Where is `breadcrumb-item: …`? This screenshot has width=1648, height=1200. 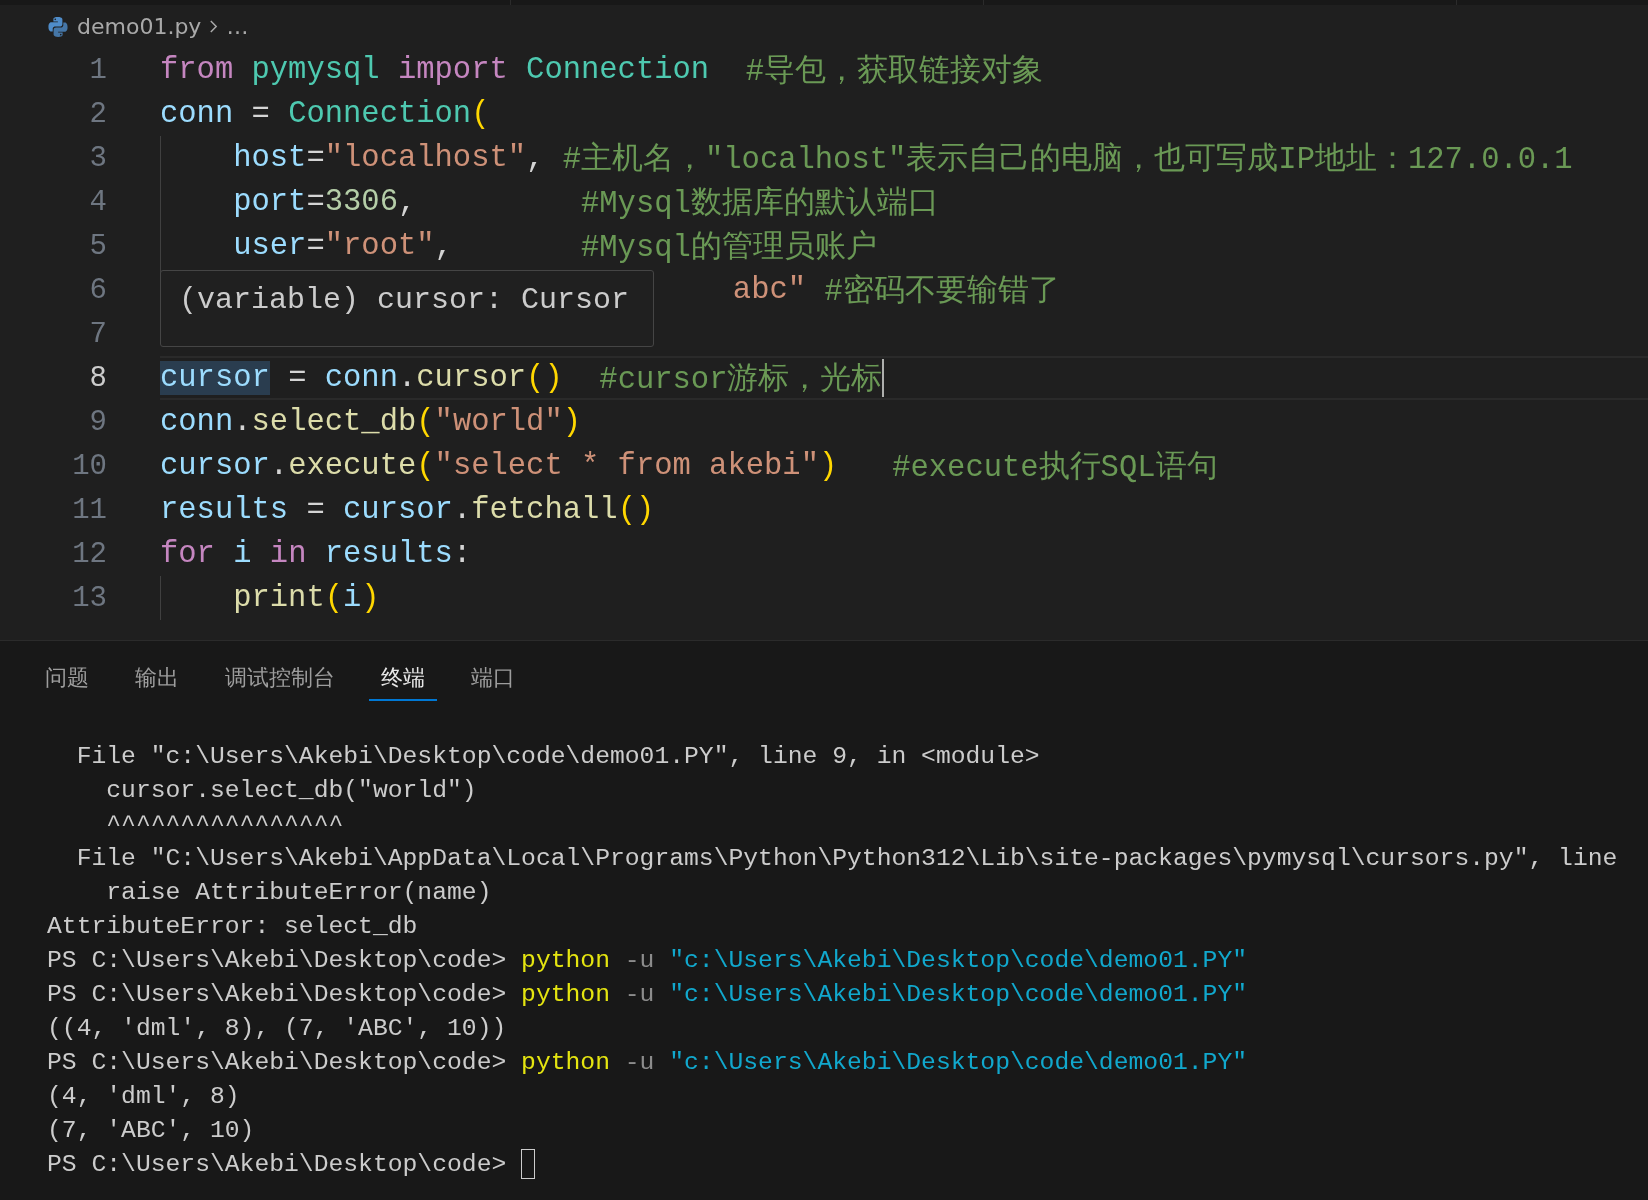 breadcrumb-item: … is located at coordinates (237, 26).